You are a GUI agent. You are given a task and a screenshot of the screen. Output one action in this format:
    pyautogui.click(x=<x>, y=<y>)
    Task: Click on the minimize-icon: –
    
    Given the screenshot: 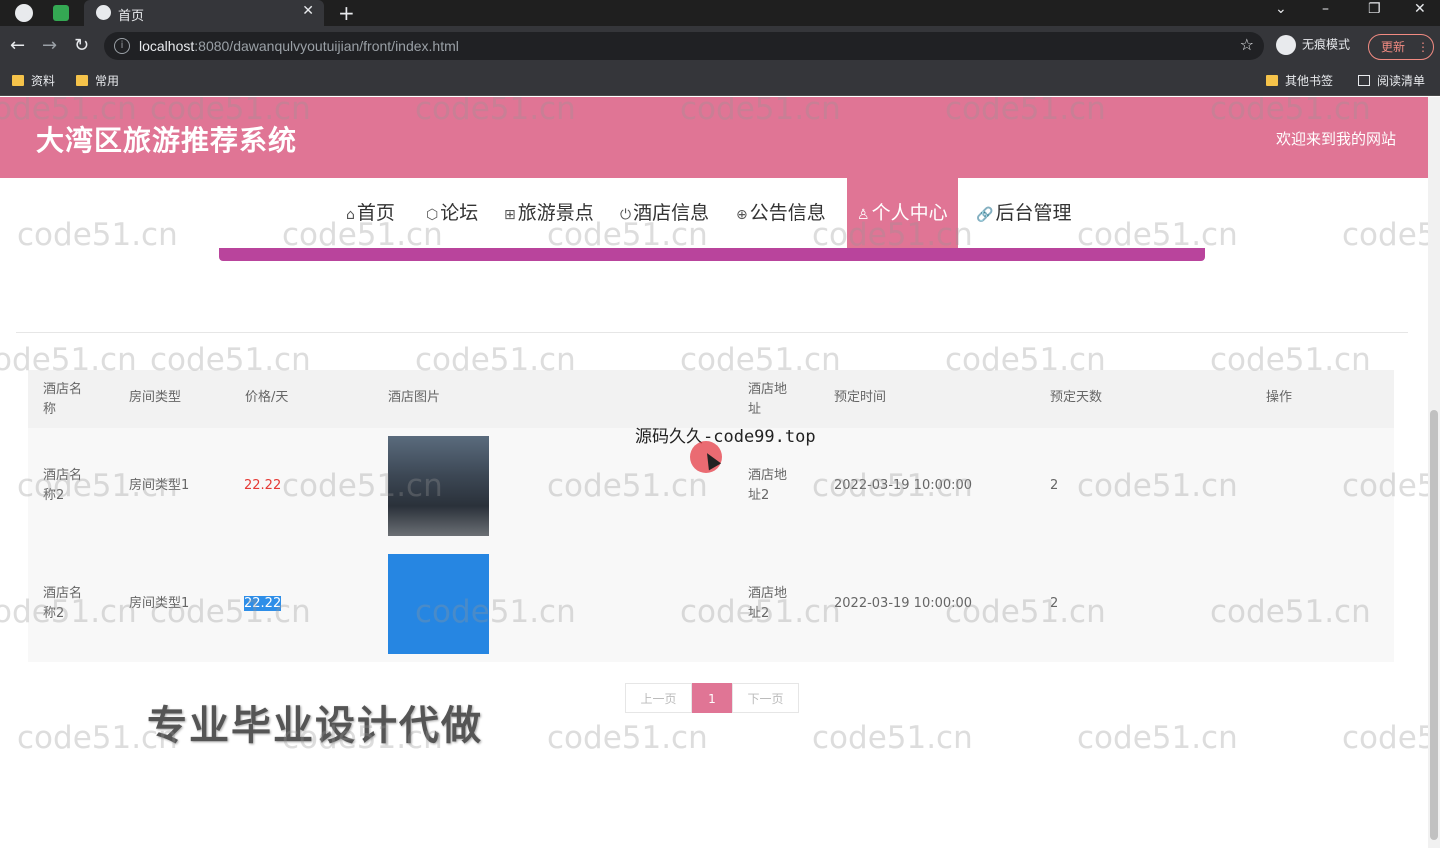 What is the action you would take?
    pyautogui.click(x=1325, y=9)
    